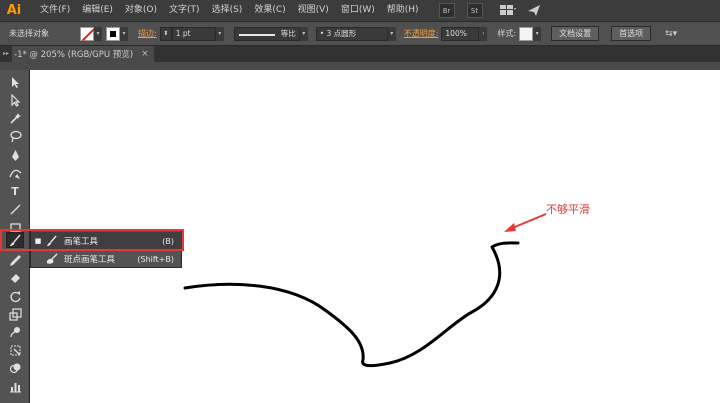 This screenshot has height=403, width=720. Describe the element at coordinates (351, 33) in the screenshot. I see `brush-definition-field: • 3 点圆形` at that location.